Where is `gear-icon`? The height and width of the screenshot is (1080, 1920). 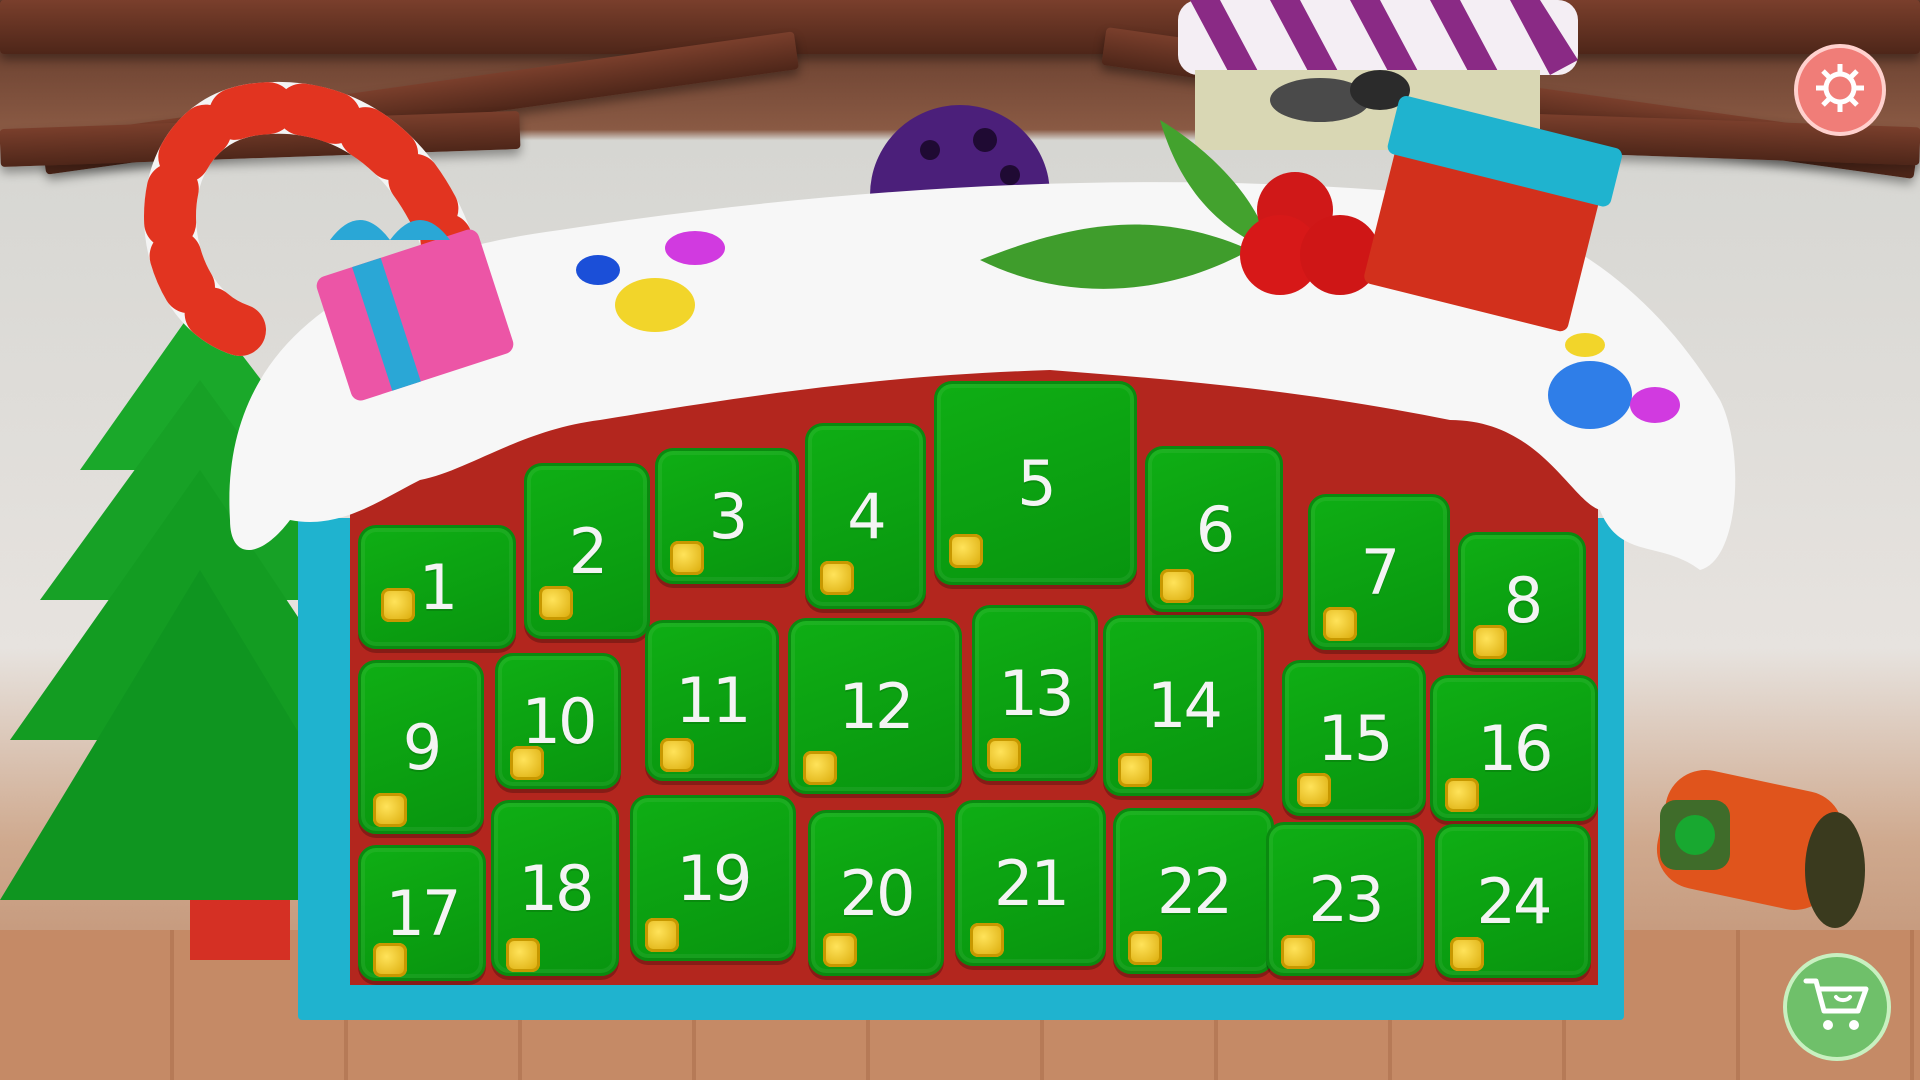 gear-icon is located at coordinates (1840, 90).